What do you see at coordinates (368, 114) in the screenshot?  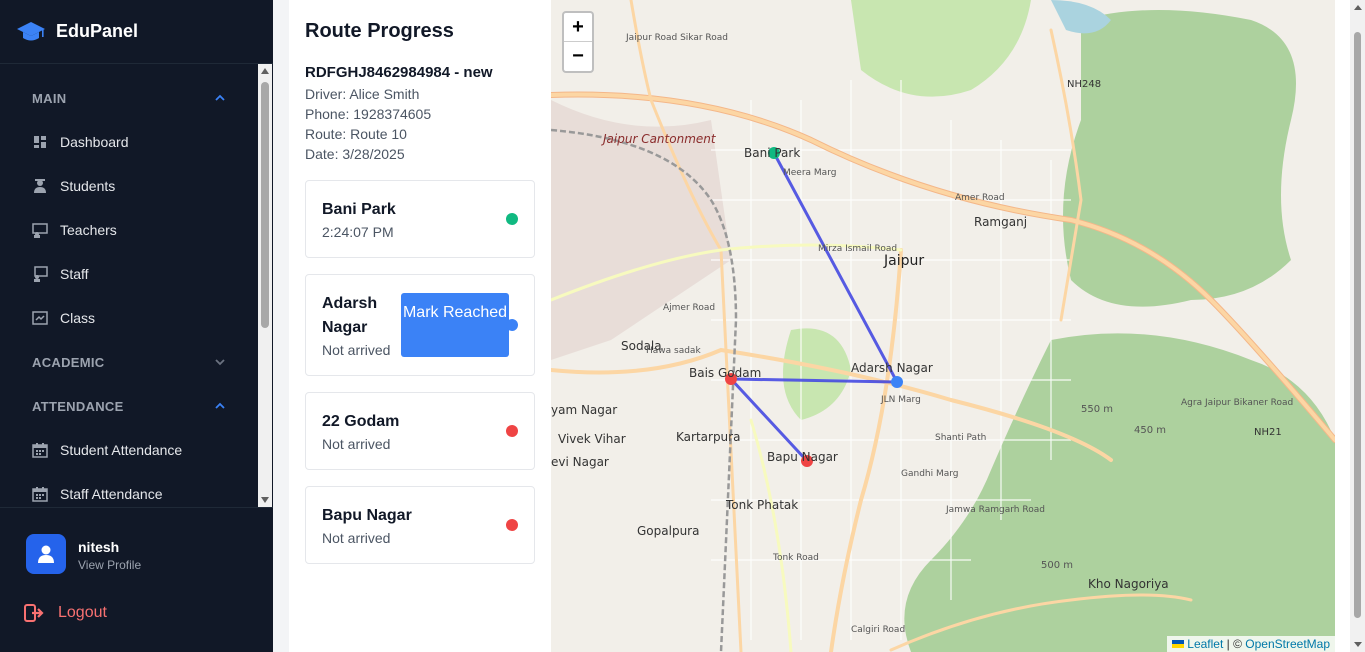 I see `phone-info: Phone: 1928374605` at bounding box center [368, 114].